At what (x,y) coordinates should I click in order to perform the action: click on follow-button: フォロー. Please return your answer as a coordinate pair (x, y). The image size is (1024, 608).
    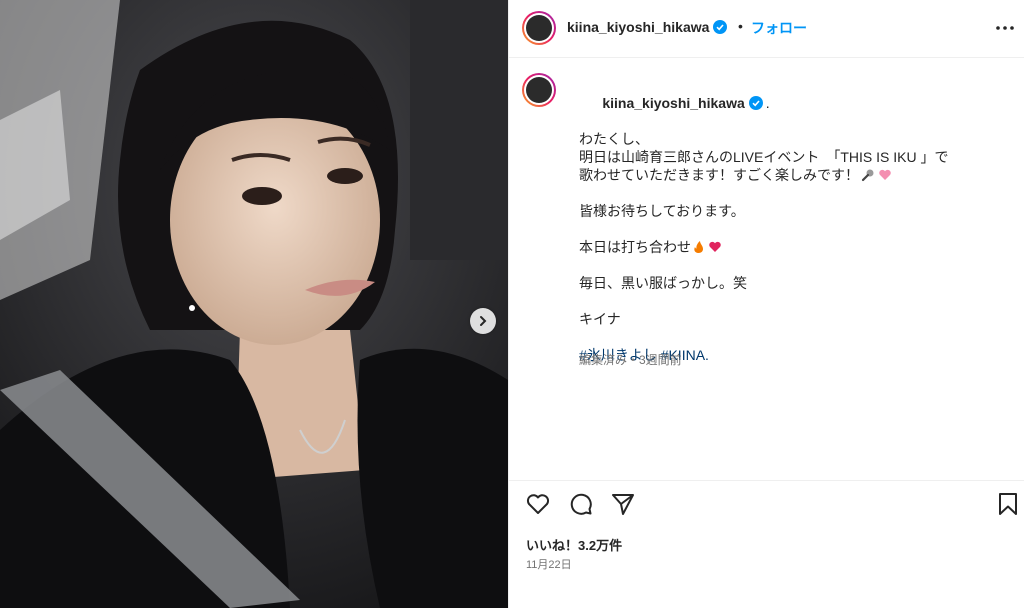
    Looking at the image, I should click on (779, 28).